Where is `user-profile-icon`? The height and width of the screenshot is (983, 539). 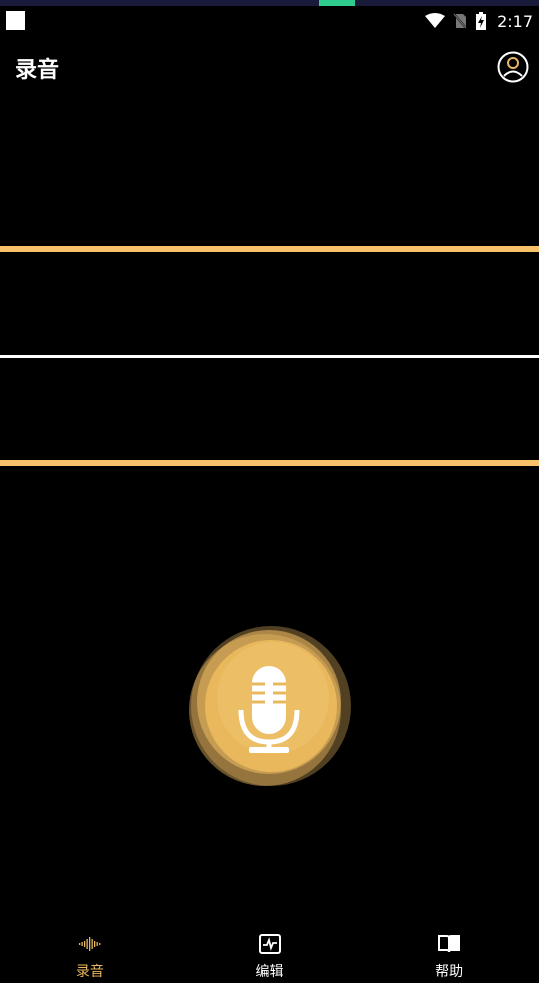
user-profile-icon is located at coordinates (513, 67).